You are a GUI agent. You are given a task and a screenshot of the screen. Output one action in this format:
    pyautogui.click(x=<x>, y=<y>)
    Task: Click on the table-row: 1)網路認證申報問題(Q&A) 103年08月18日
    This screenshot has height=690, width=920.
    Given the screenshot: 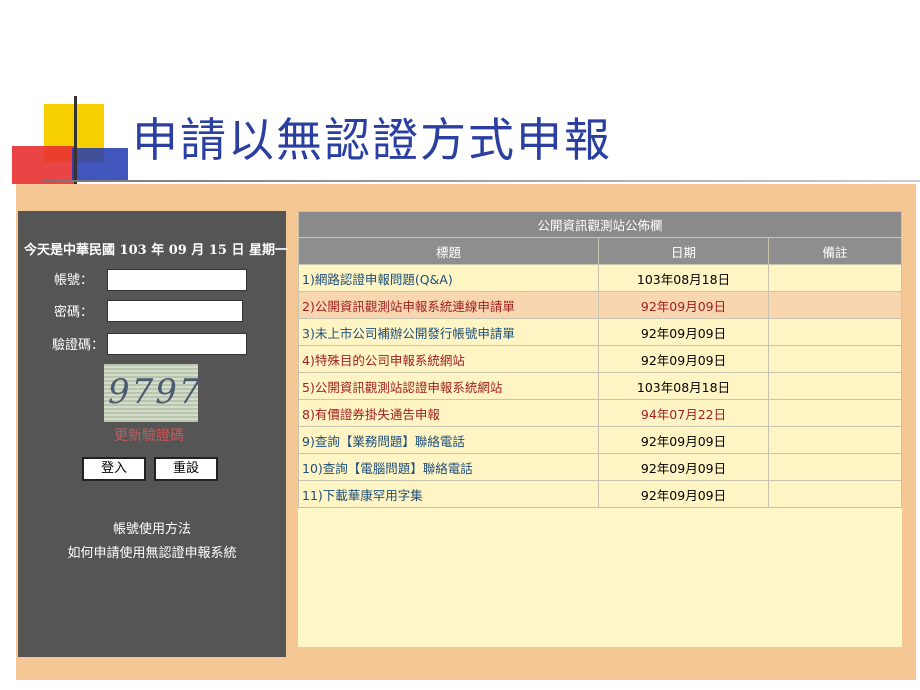 What is the action you would take?
    pyautogui.click(x=600, y=278)
    